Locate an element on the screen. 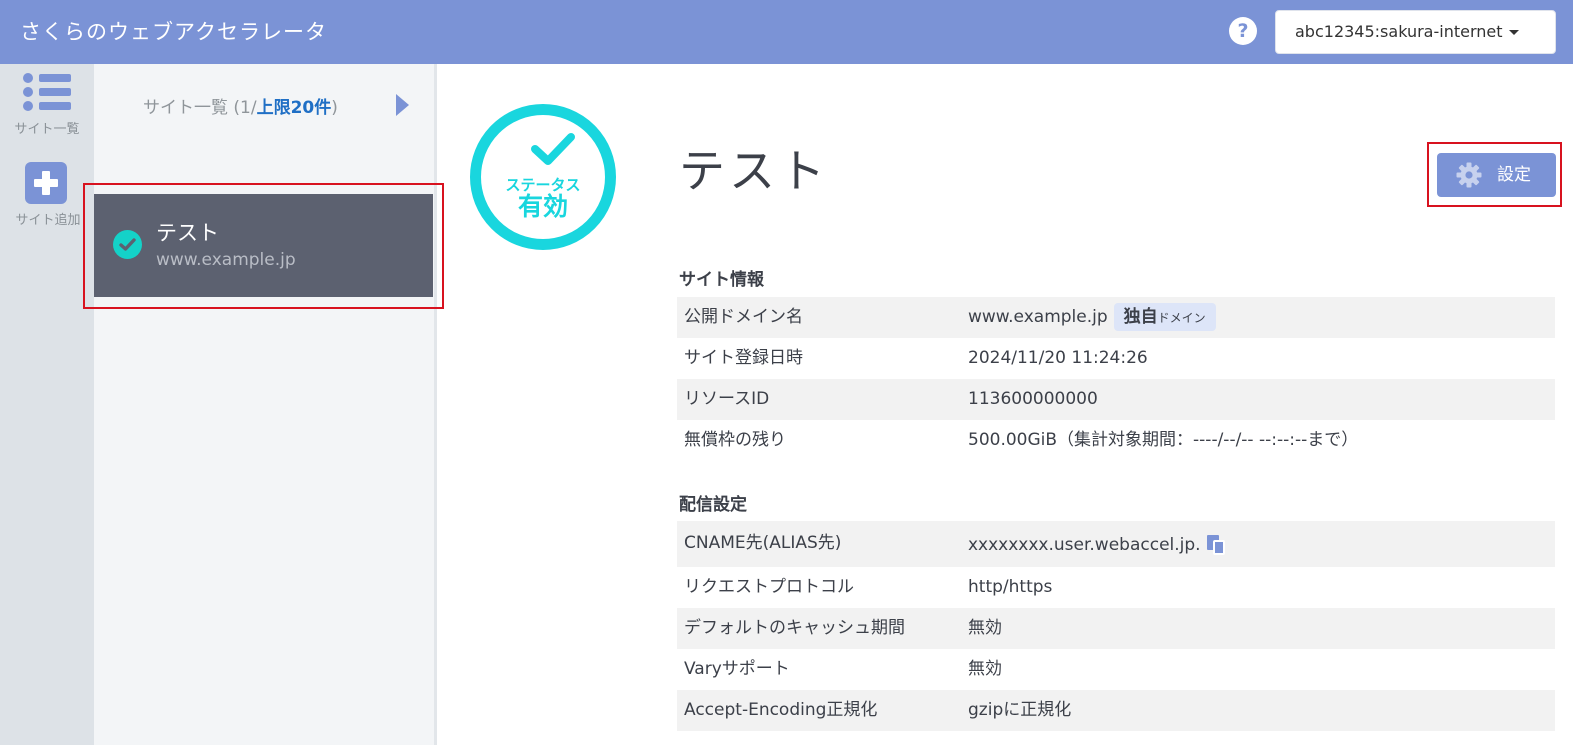 Image resolution: width=1573 pixels, height=745 pixels. icon-rail: サイト一覧 サイト追加 is located at coordinates (47, 404).